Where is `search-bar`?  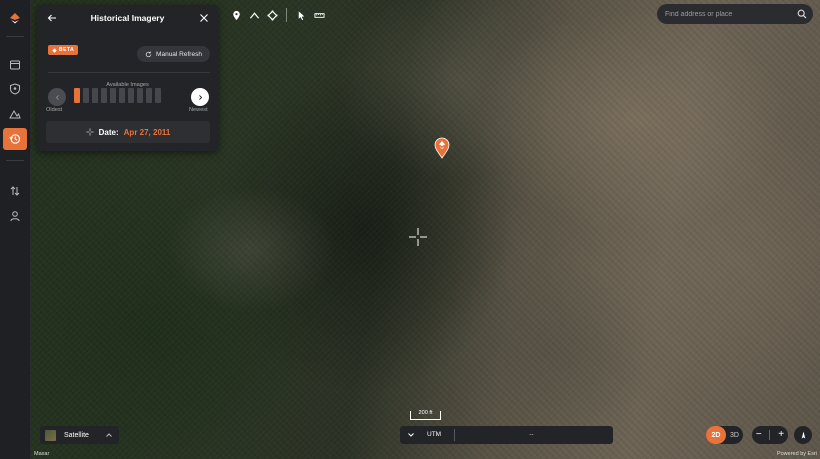
search-bar is located at coordinates (735, 14).